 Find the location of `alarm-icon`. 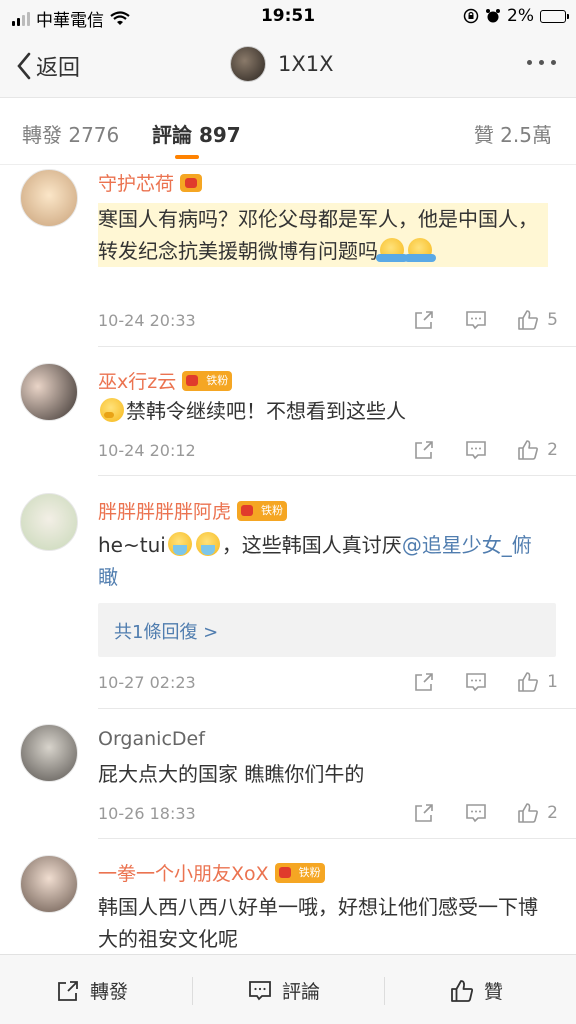

alarm-icon is located at coordinates (493, 16).